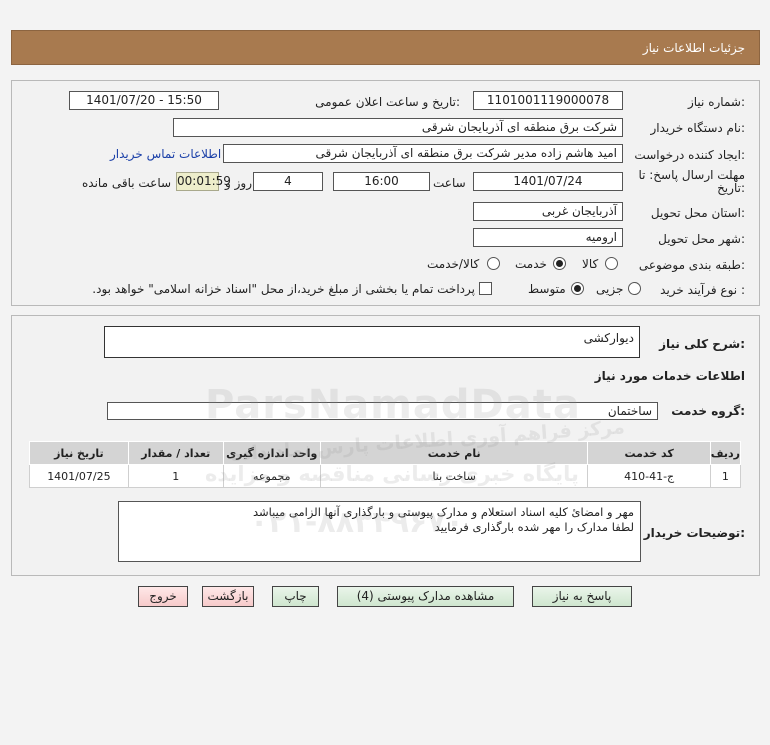 The width and height of the screenshot is (770, 745). Describe the element at coordinates (228, 596) in the screenshot. I see `back-button: بازگشت` at that location.